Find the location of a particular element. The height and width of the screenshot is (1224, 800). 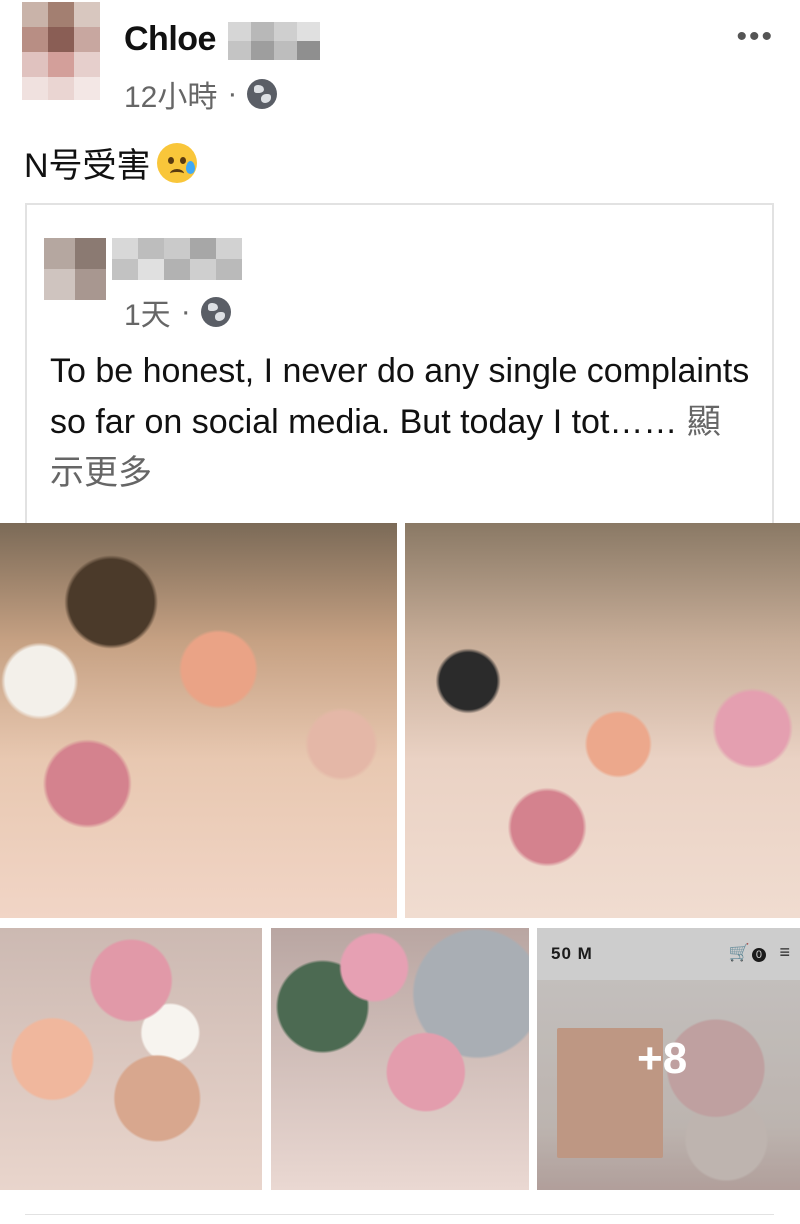

post-time: 12小時 is located at coordinates (170, 94).